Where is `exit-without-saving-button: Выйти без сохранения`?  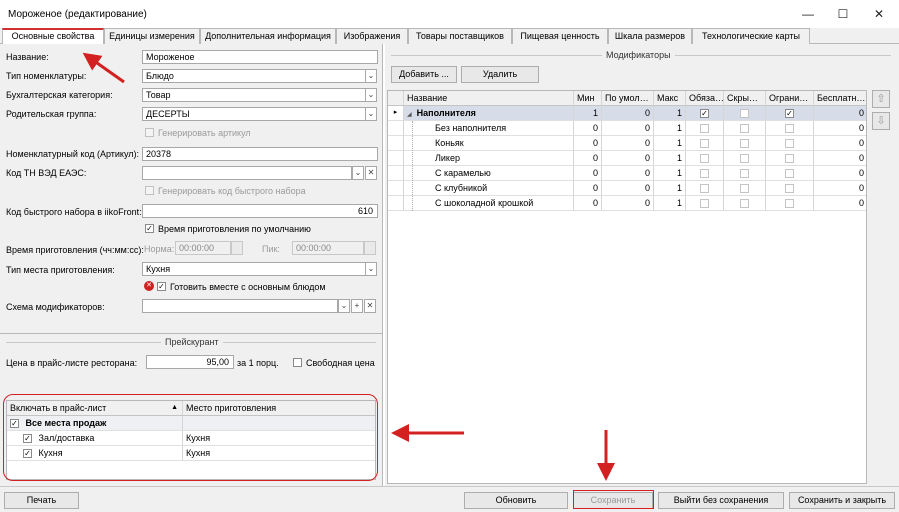 exit-without-saving-button: Выйти без сохранения is located at coordinates (721, 500).